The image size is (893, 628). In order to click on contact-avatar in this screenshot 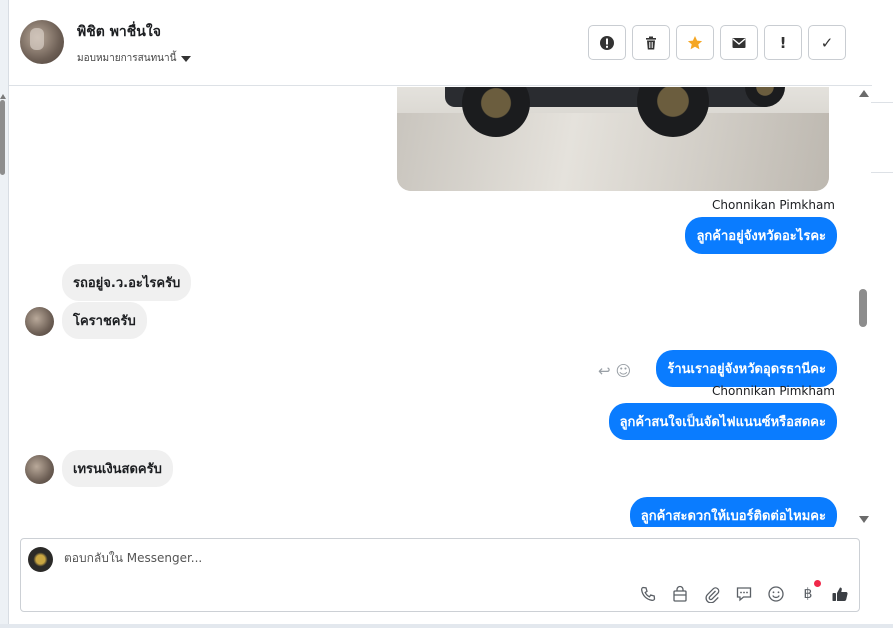, I will do `click(42, 42)`.